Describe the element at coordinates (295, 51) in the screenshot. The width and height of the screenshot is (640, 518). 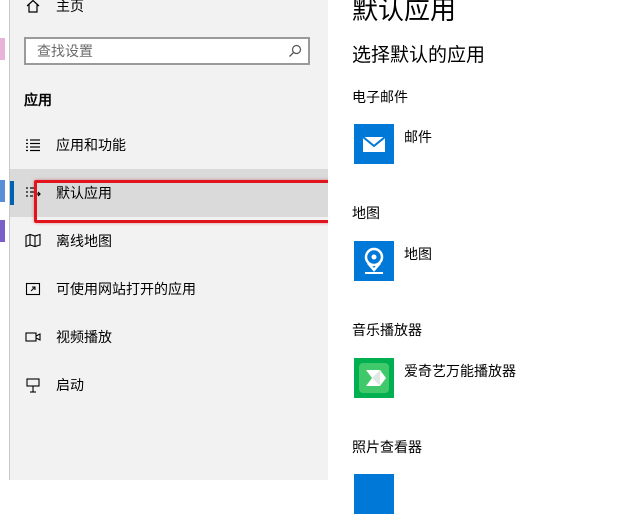
I see `search-icon` at that location.